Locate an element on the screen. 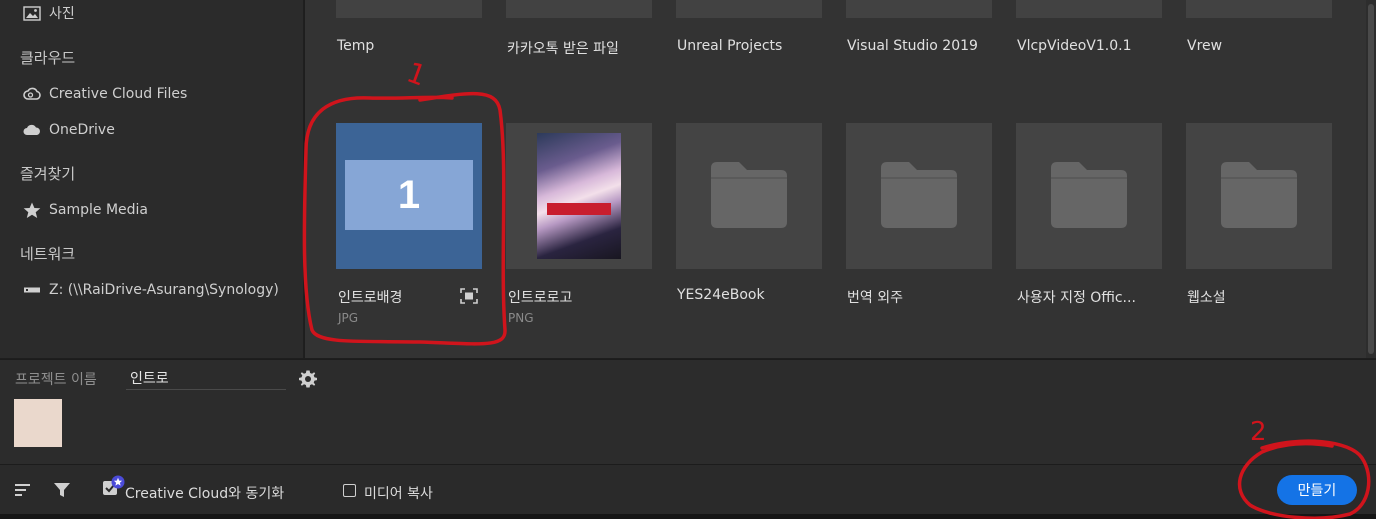 The width and height of the screenshot is (1376, 519). folder-name: 웹소설 is located at coordinates (1206, 298).